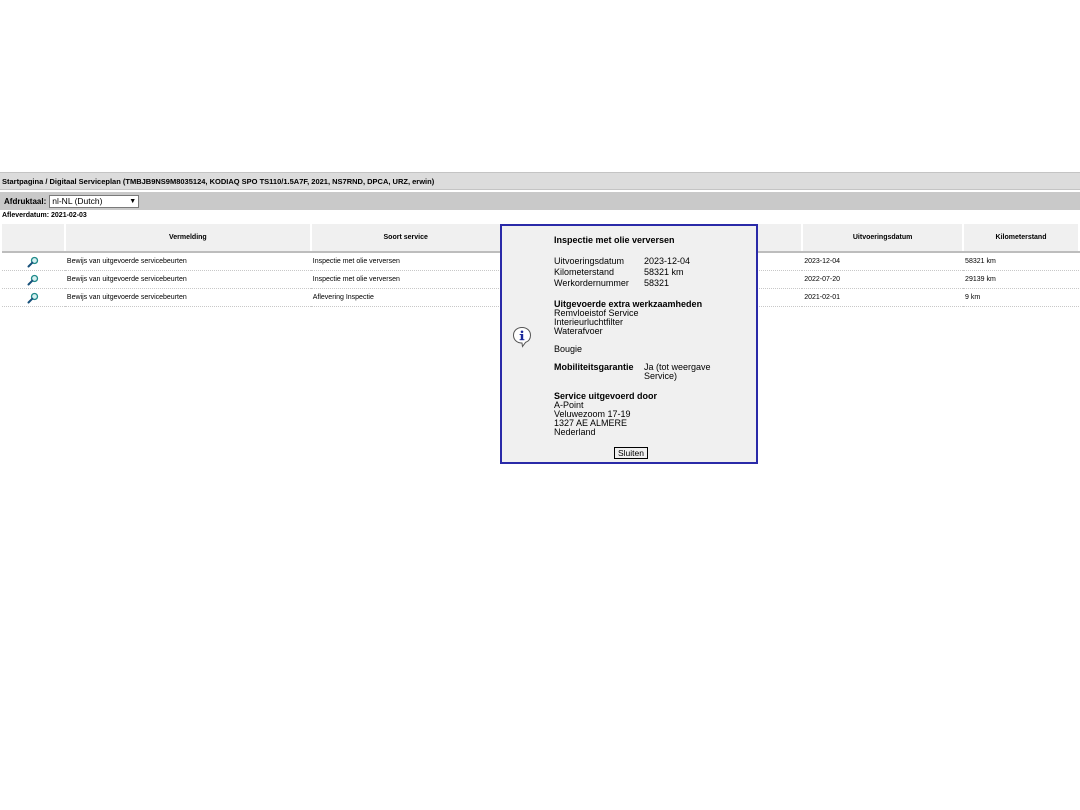 This screenshot has height=810, width=1080. Describe the element at coordinates (664, 272) in the screenshot. I see `detail-value: 58321 km` at that location.